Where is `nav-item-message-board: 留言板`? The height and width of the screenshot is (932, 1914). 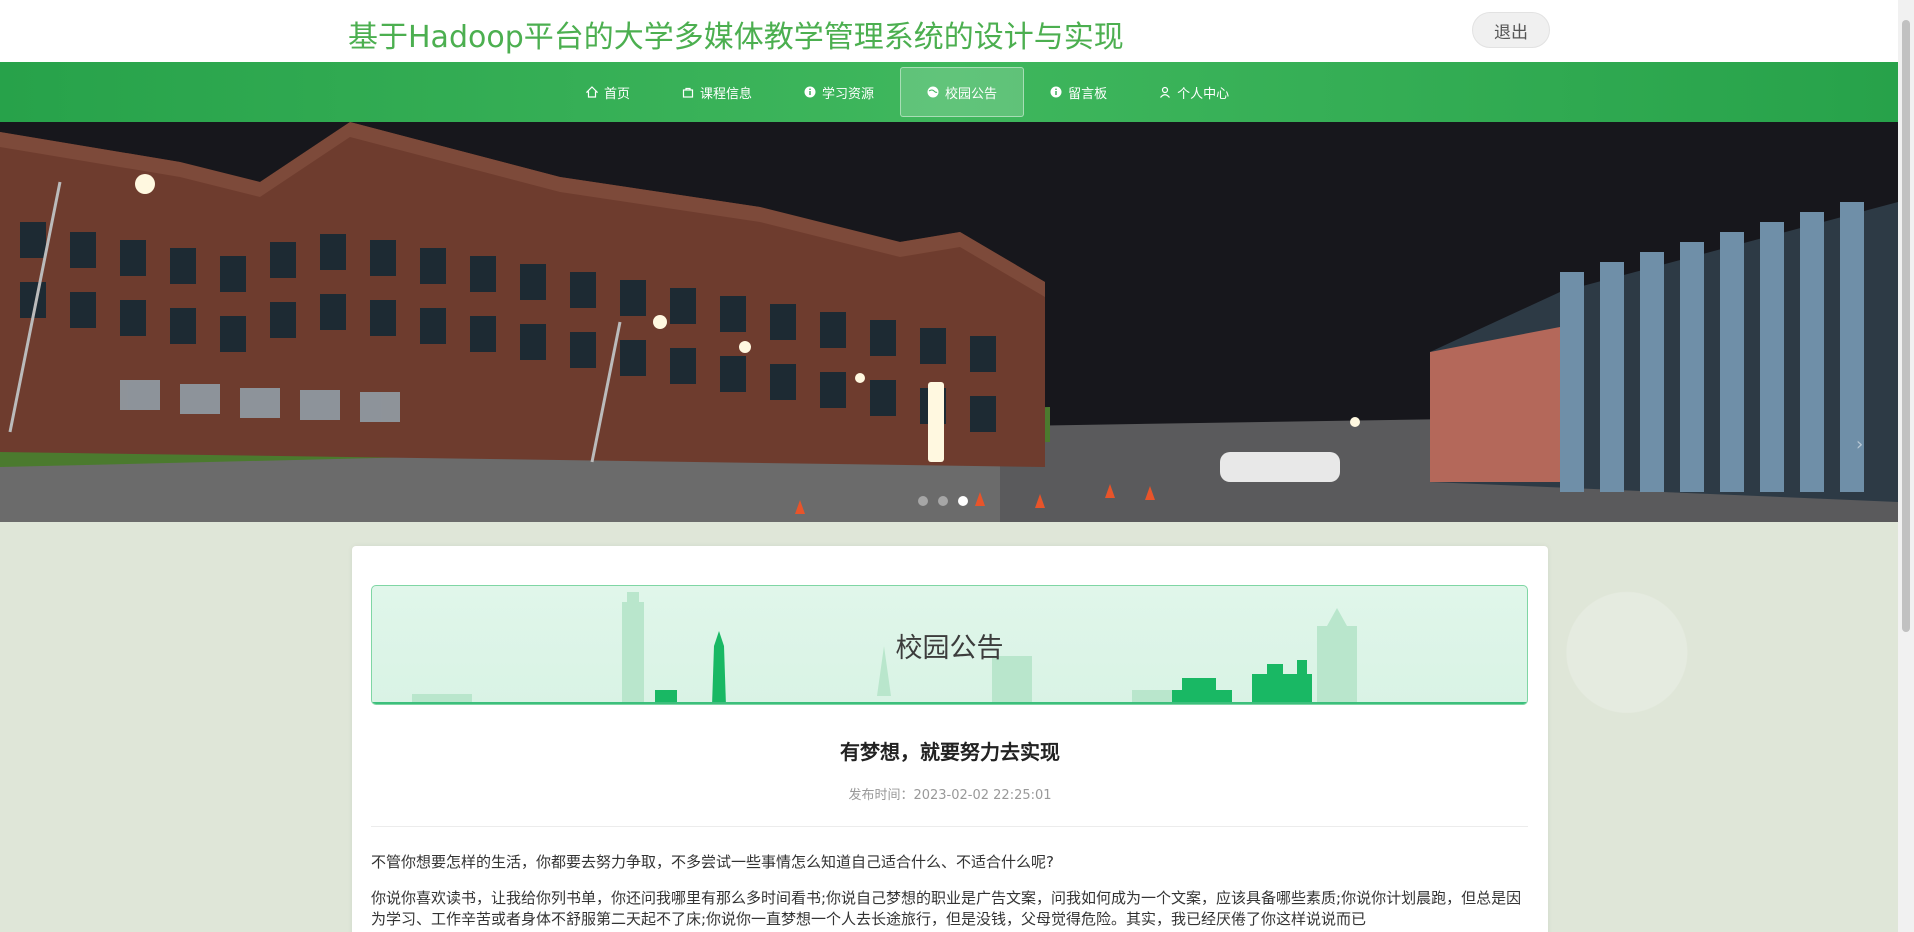 nav-item-message-board: 留言板 is located at coordinates (1078, 92).